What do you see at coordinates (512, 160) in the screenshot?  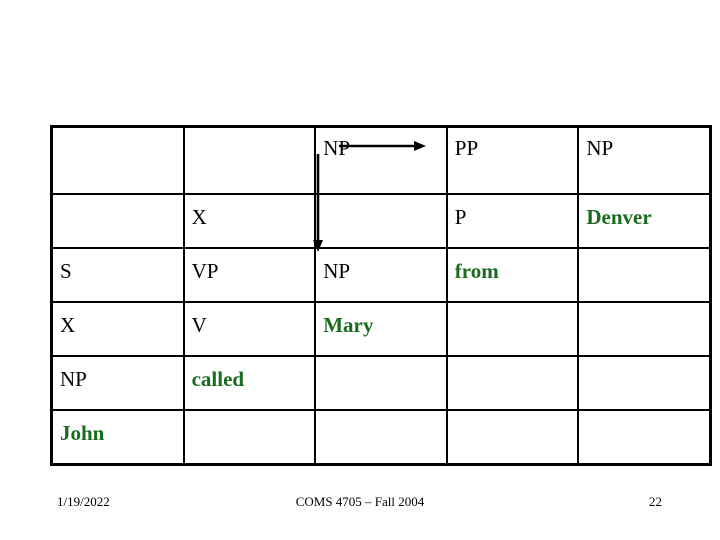 I see `chart-cell-r0c3: PP` at bounding box center [512, 160].